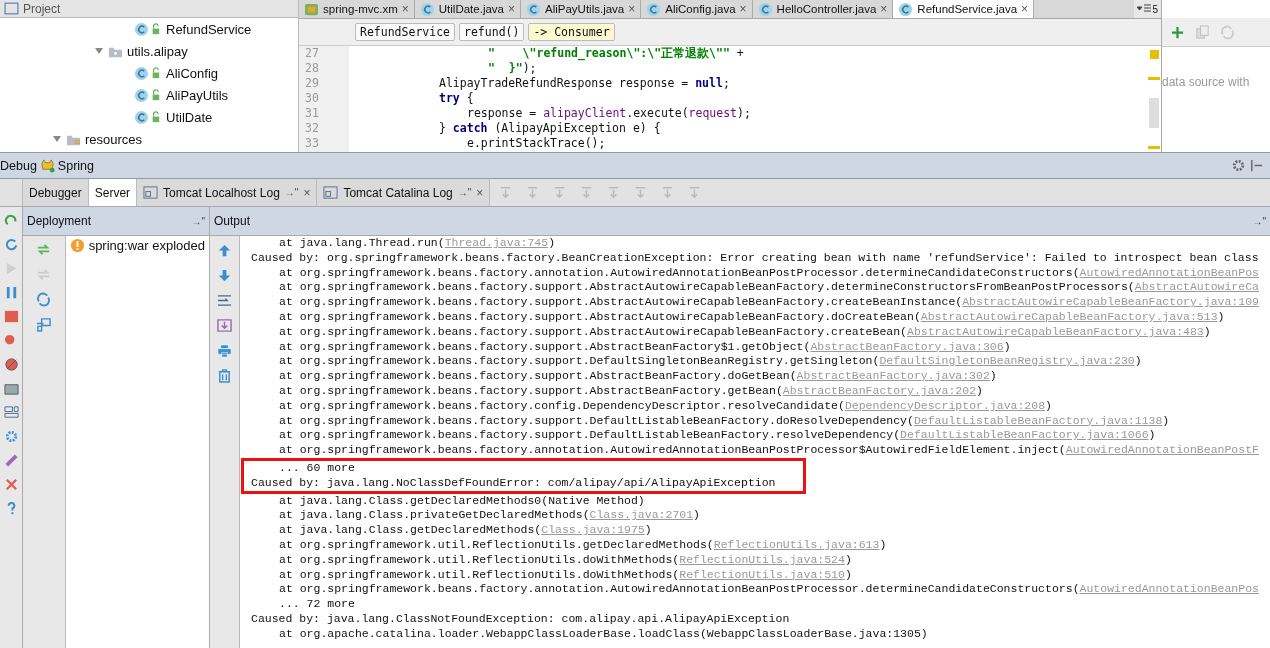 The width and height of the screenshot is (1270, 648). Describe the element at coordinates (1256, 165) in the screenshot. I see `minimize-icon` at that location.